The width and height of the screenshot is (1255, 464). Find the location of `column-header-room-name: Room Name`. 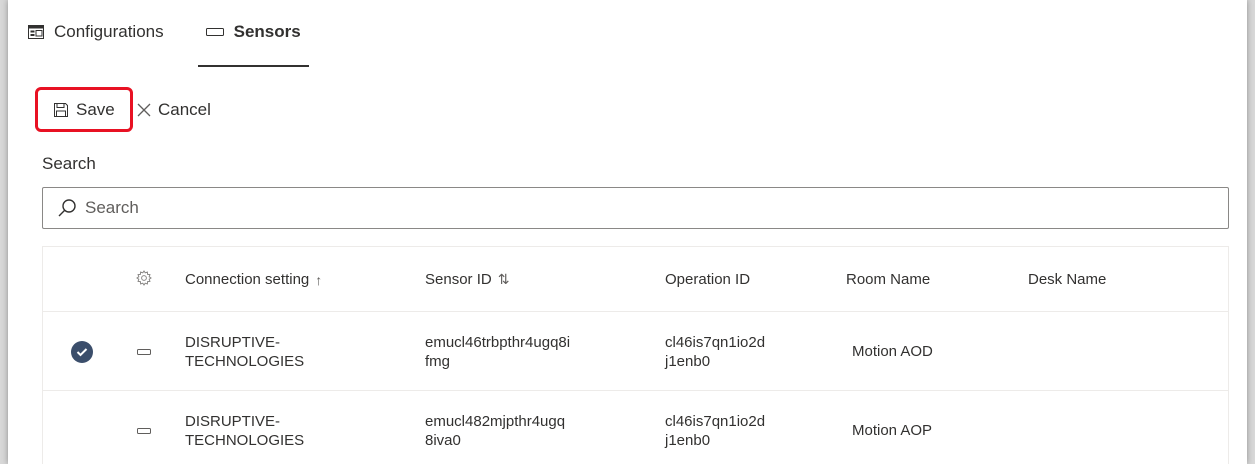

column-header-room-name: Room Name is located at coordinates (926, 279).